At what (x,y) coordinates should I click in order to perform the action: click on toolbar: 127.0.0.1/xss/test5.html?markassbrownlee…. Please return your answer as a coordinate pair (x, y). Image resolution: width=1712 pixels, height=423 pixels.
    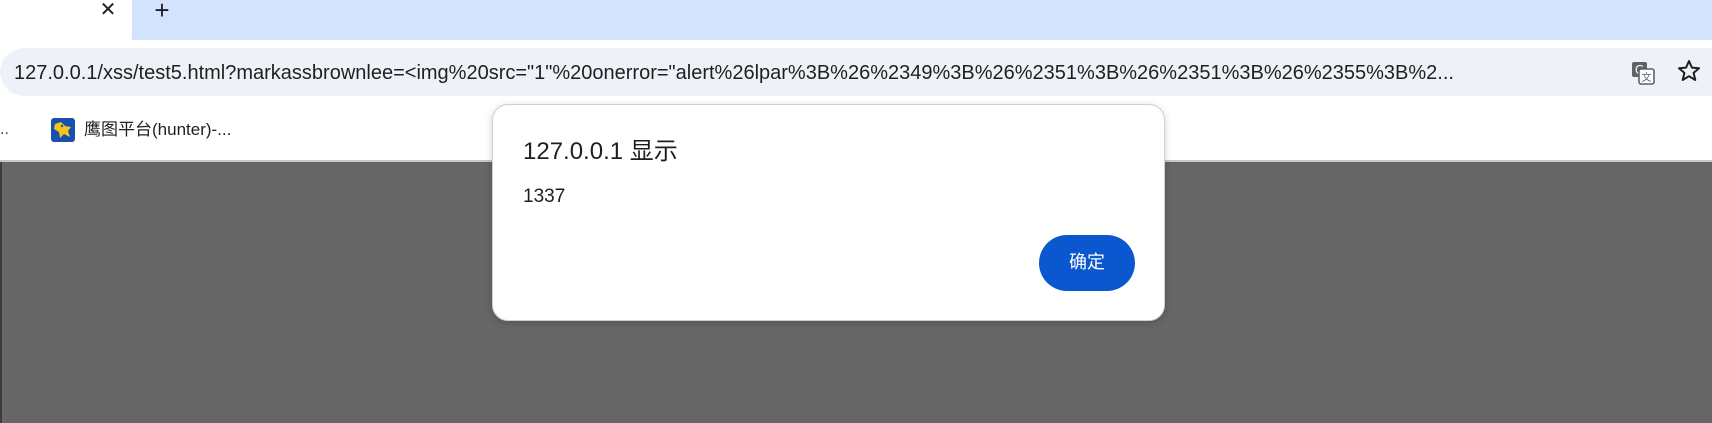
    Looking at the image, I should click on (856, 70).